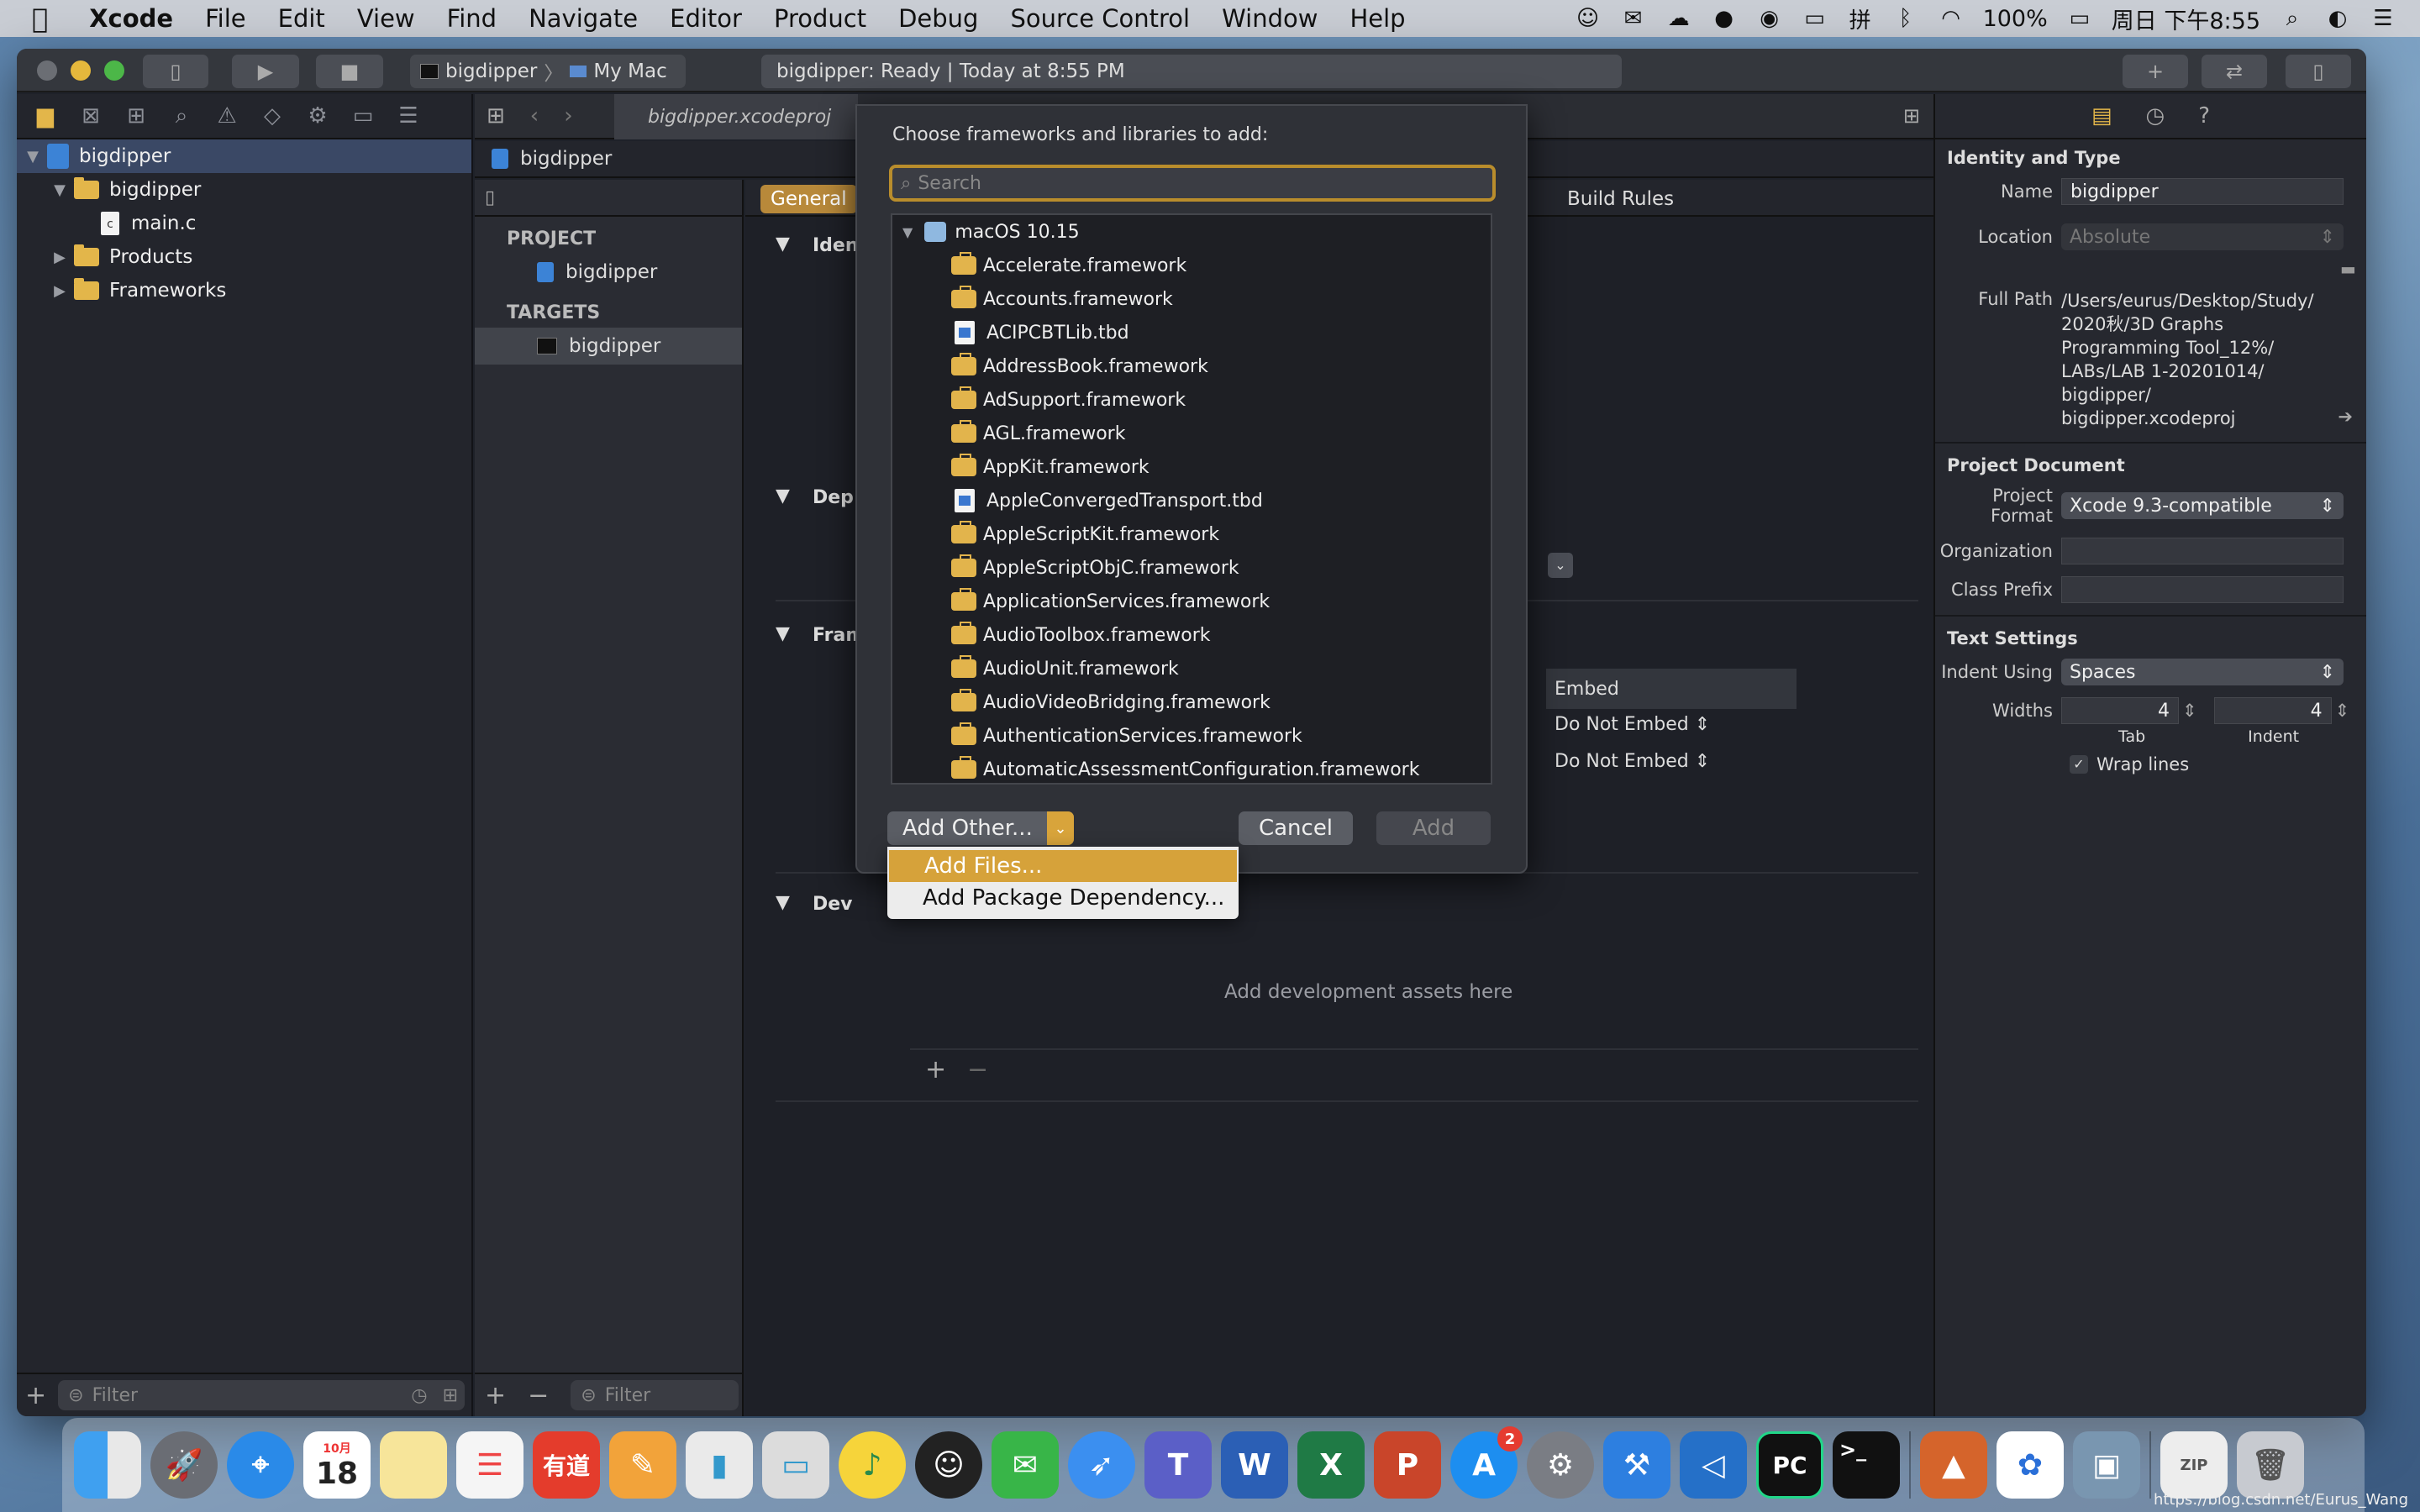 The image size is (2420, 1512). What do you see at coordinates (1025, 1465) in the screenshot?
I see `wechat-icon: ✉` at bounding box center [1025, 1465].